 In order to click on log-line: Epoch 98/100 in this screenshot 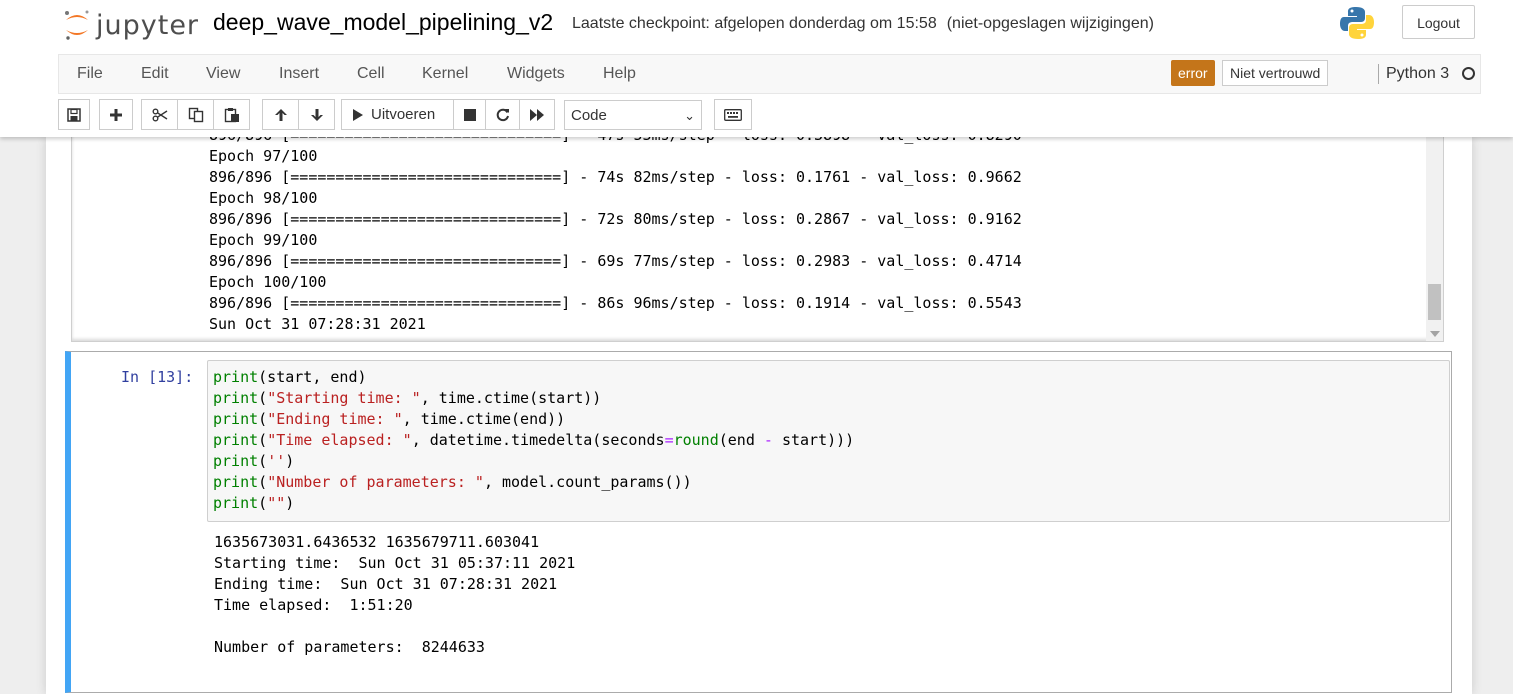, I will do `click(263, 198)`.